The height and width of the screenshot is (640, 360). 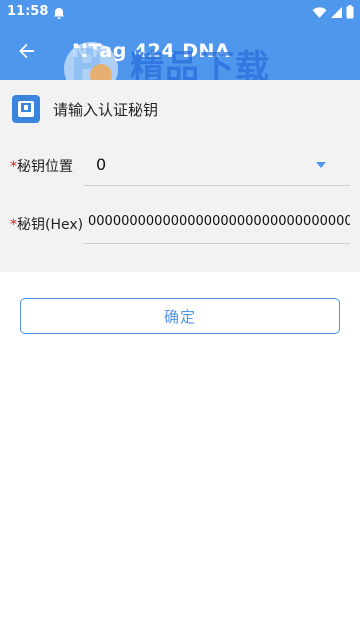 What do you see at coordinates (28, 11) in the screenshot?
I see `status-time: 11:58` at bounding box center [28, 11].